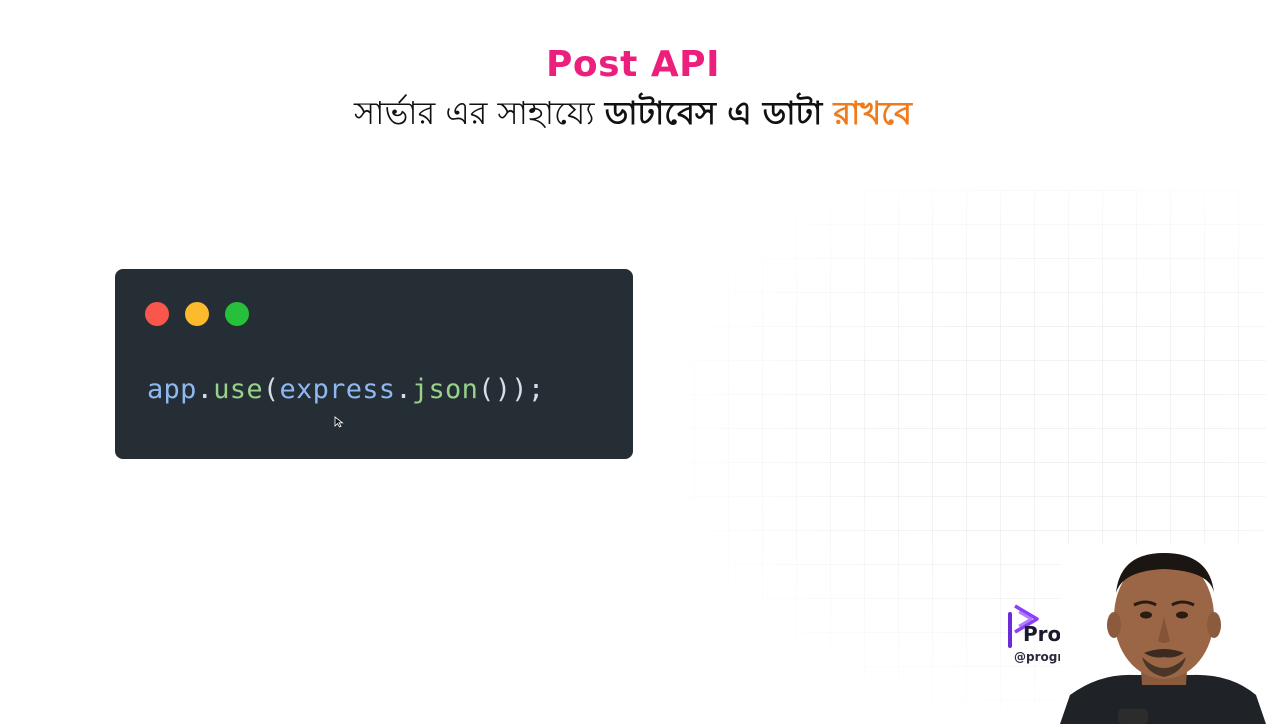 This screenshot has height=724, width=1266. Describe the element at coordinates (172, 389) in the screenshot. I see `code-object: app` at that location.